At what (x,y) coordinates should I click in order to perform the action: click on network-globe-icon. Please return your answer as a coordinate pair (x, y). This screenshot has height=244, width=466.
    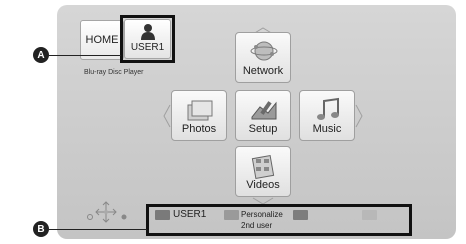
    Looking at the image, I should click on (264, 51).